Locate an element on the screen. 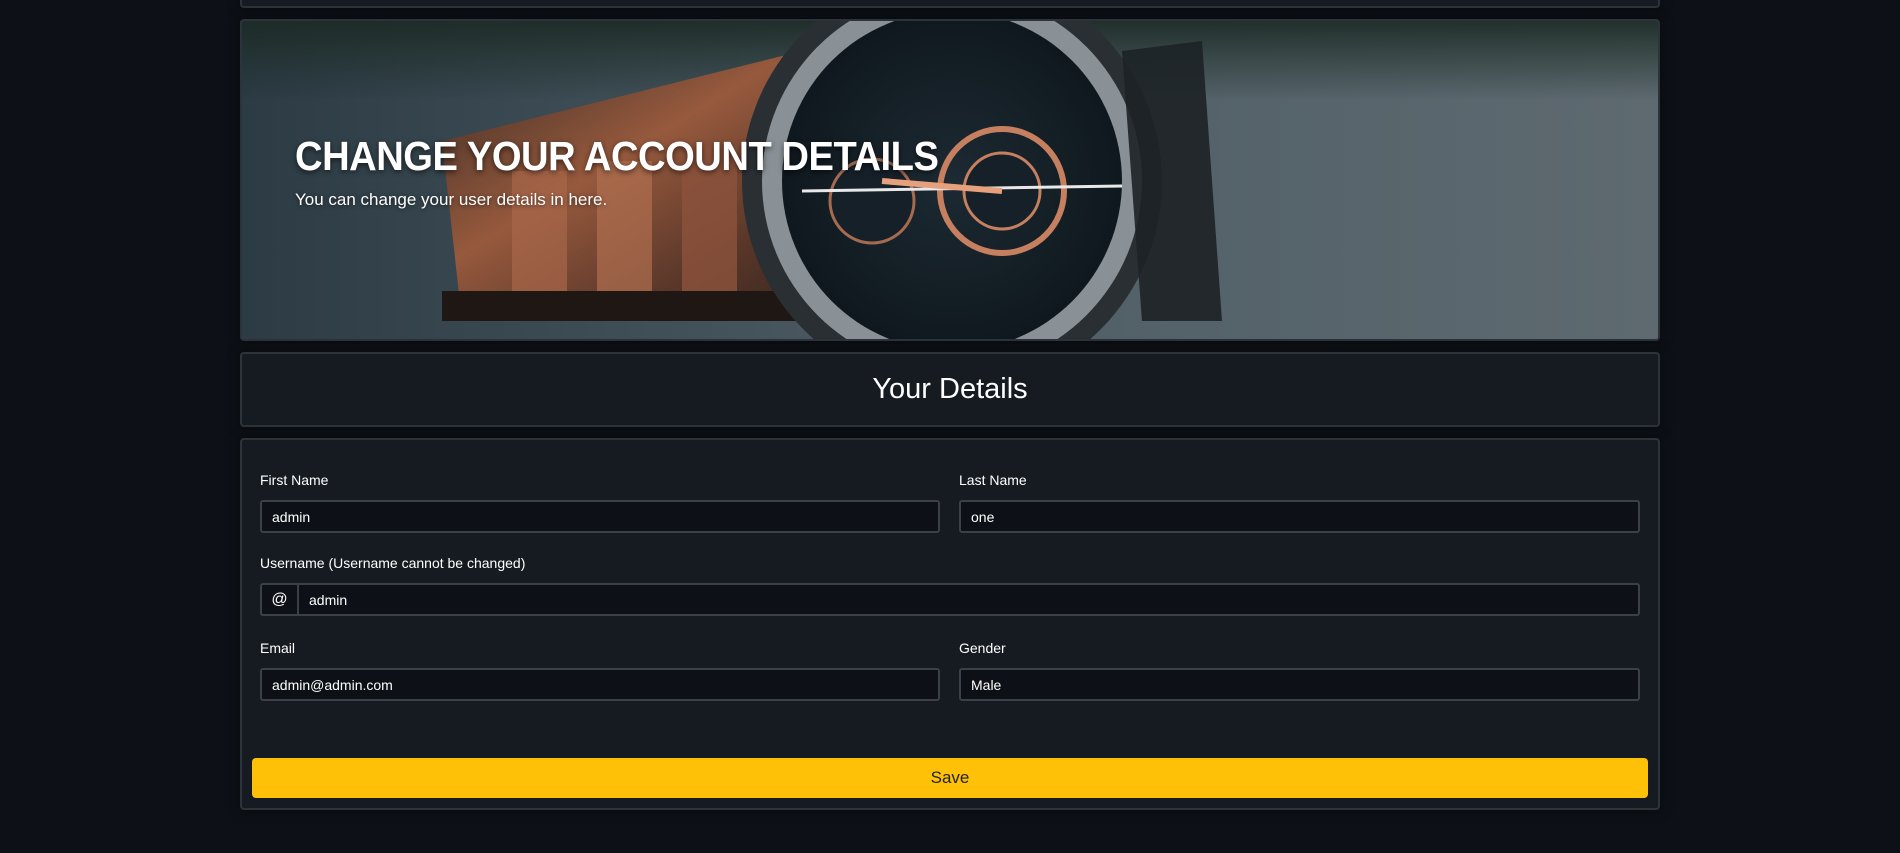 The width and height of the screenshot is (1900, 853). username-group: Username (Username cannot be changed) @ is located at coordinates (950, 585).